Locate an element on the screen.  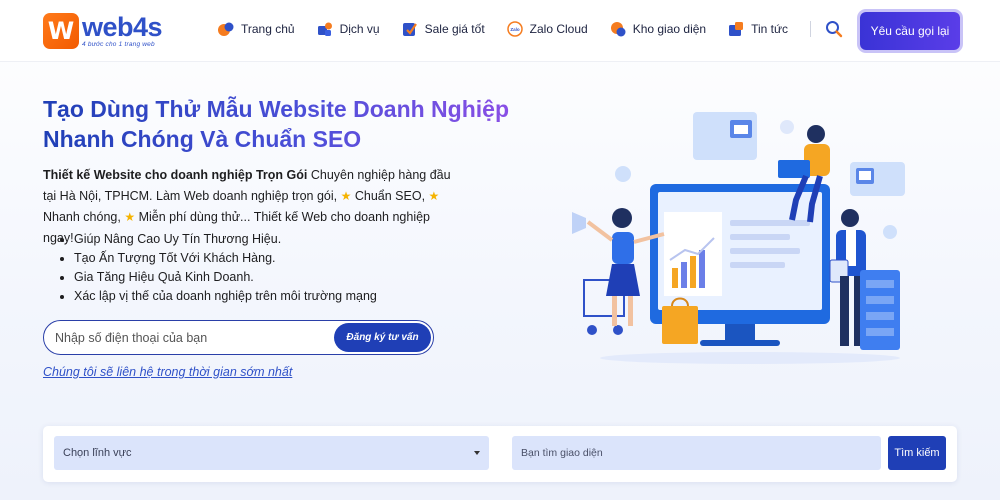
puzzle-icon is located at coordinates (324, 29).